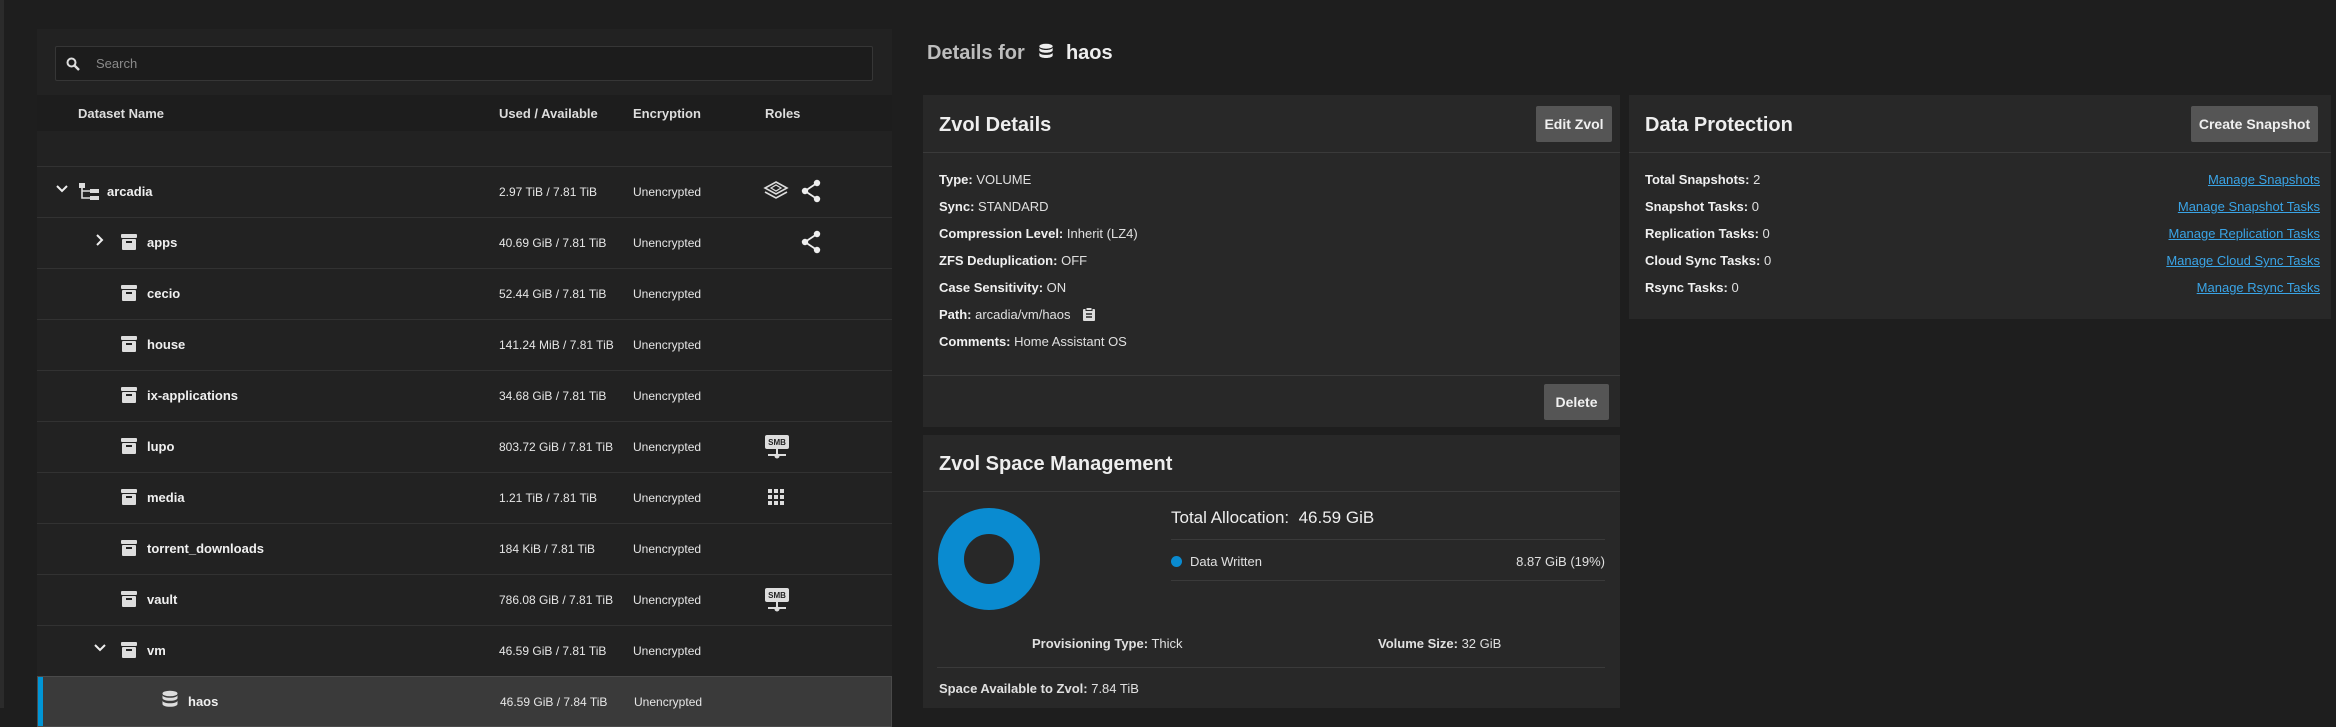 Image resolution: width=2336 pixels, height=727 pixels. What do you see at coordinates (553, 651) in the screenshot?
I see `dataset-used: 46.59 GiB / 7.81 TiB` at bounding box center [553, 651].